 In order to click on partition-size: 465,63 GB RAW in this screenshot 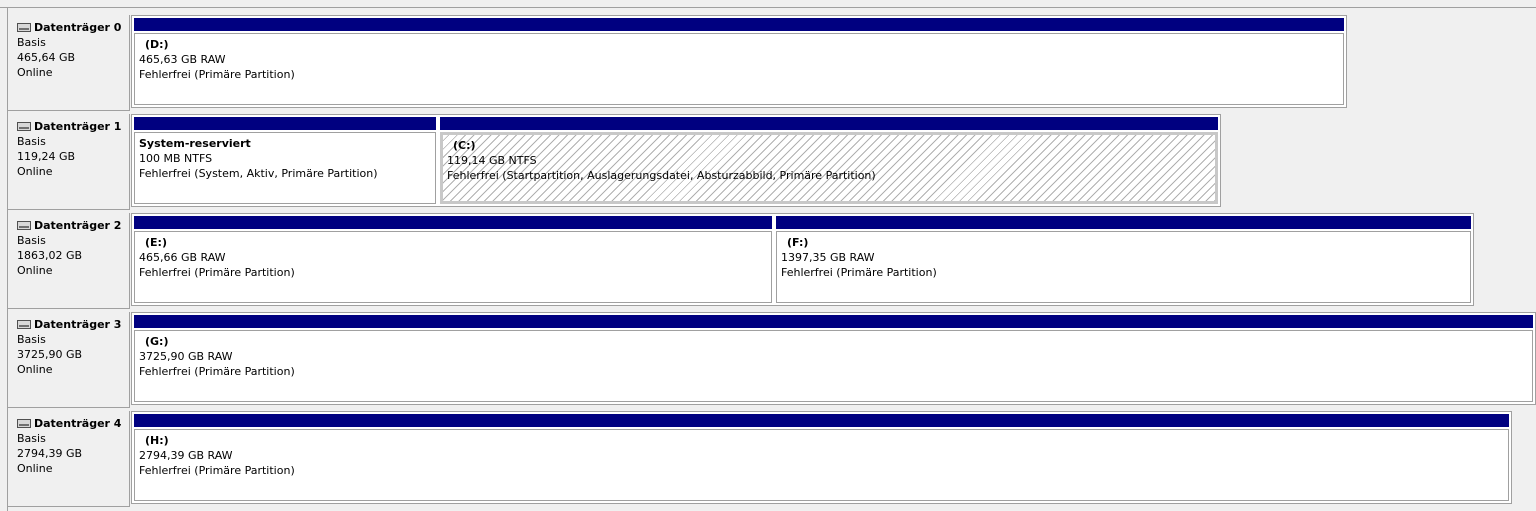, I will do `click(182, 59)`.